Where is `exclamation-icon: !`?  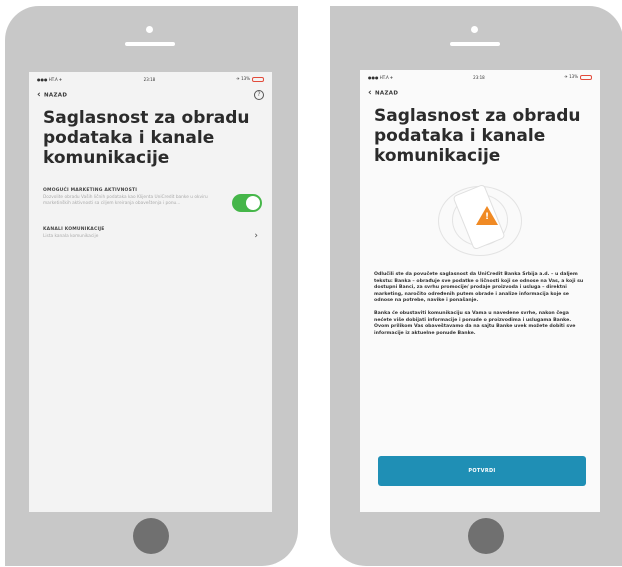 exclamation-icon: ! is located at coordinates (487, 217).